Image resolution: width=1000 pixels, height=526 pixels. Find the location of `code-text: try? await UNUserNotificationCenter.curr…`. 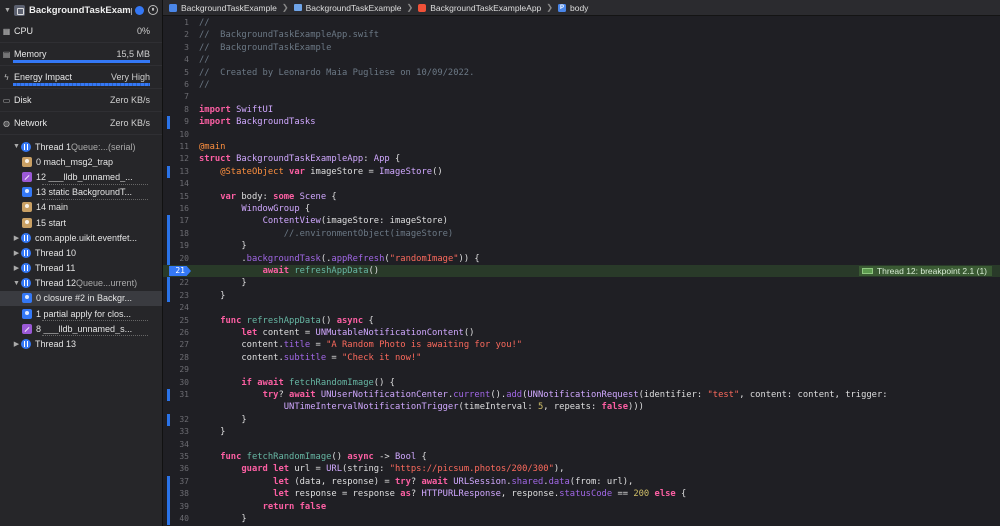

code-text: try? await UNUserNotificationCenter.curr… is located at coordinates (575, 395).